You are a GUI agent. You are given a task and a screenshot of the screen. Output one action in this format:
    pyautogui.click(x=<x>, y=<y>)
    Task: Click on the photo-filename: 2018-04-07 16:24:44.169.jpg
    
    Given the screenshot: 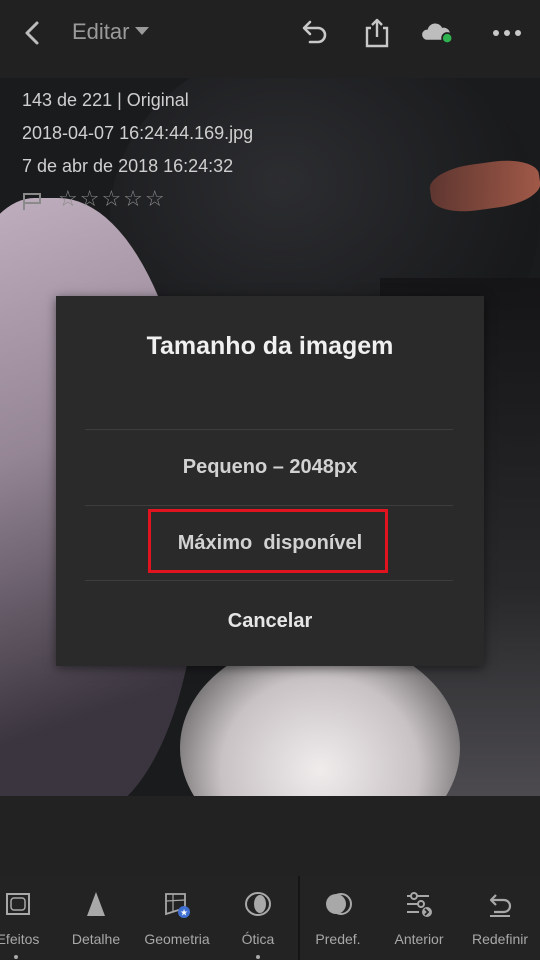 What is the action you would take?
    pyautogui.click(x=138, y=133)
    